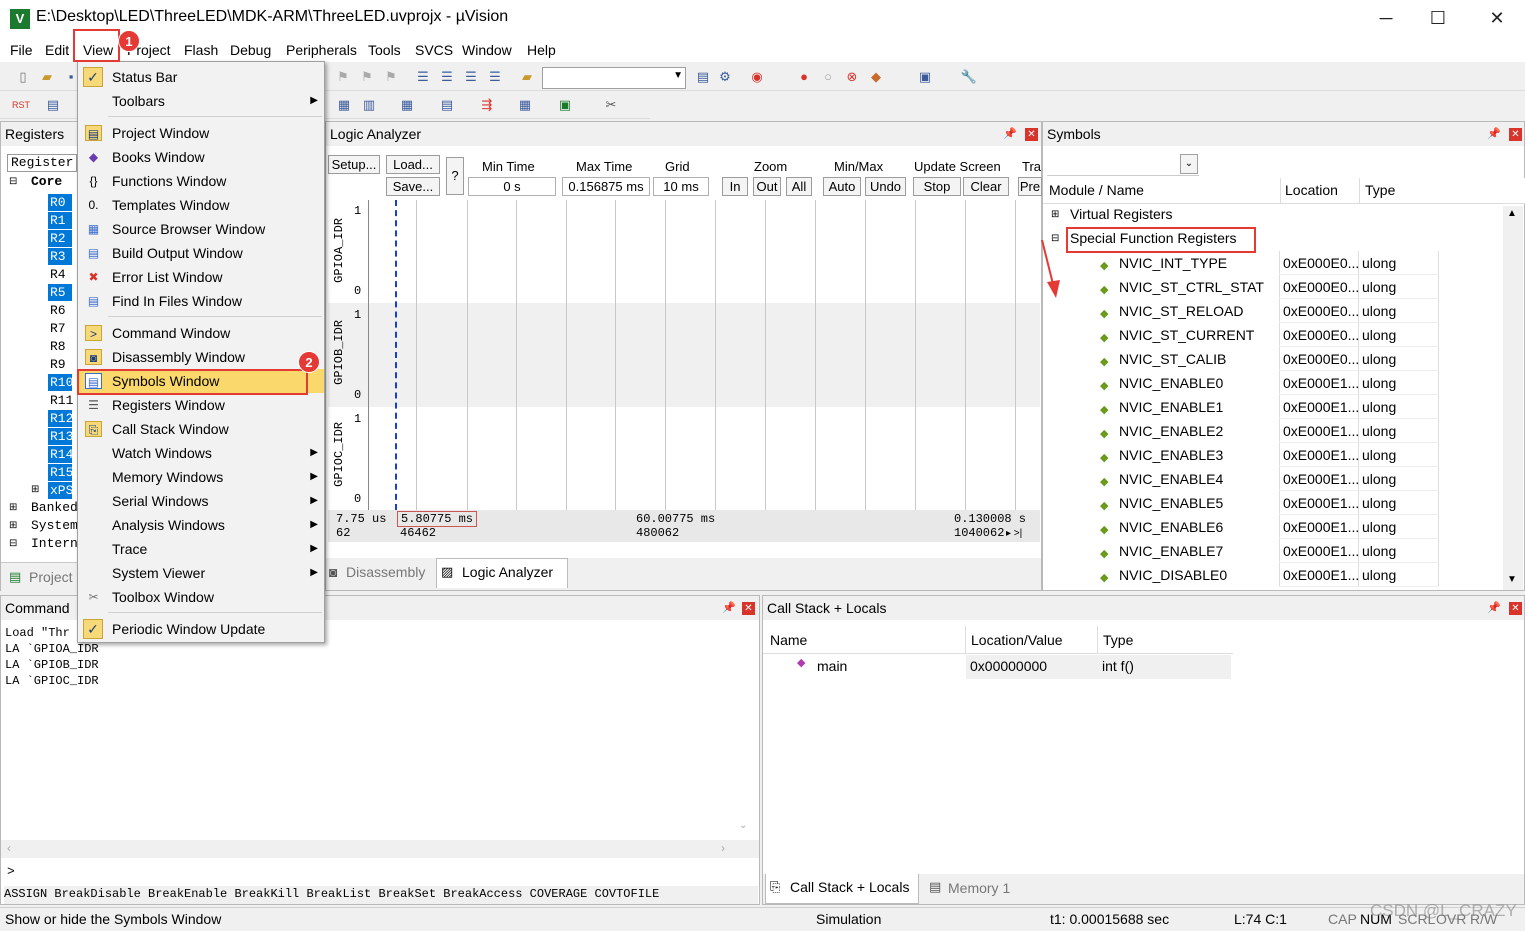 The image size is (1525, 931). What do you see at coordinates (13, 181) in the screenshot?
I see `collapse-core-icon: ⊟` at bounding box center [13, 181].